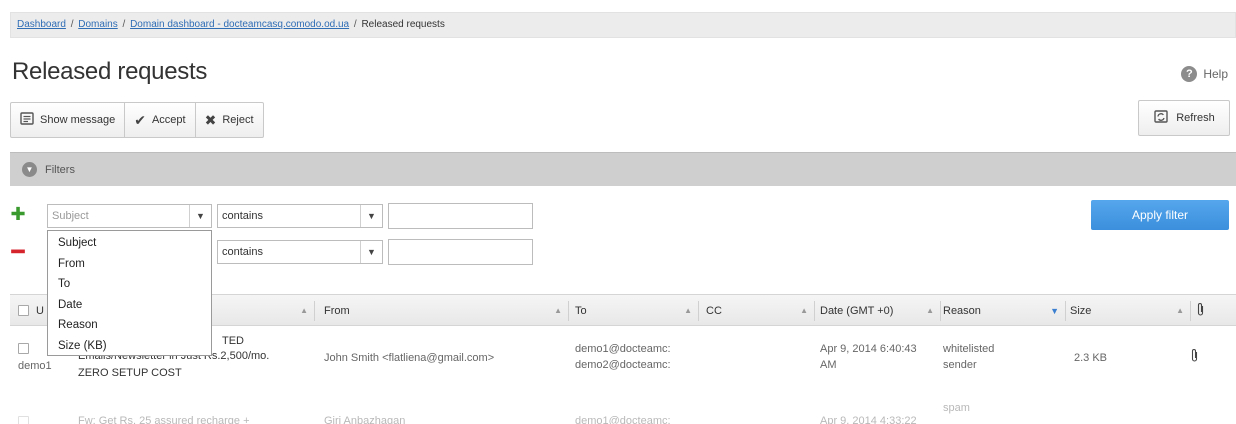 The width and height of the screenshot is (1236, 424). I want to click on show-message-button: Show message, so click(68, 120).